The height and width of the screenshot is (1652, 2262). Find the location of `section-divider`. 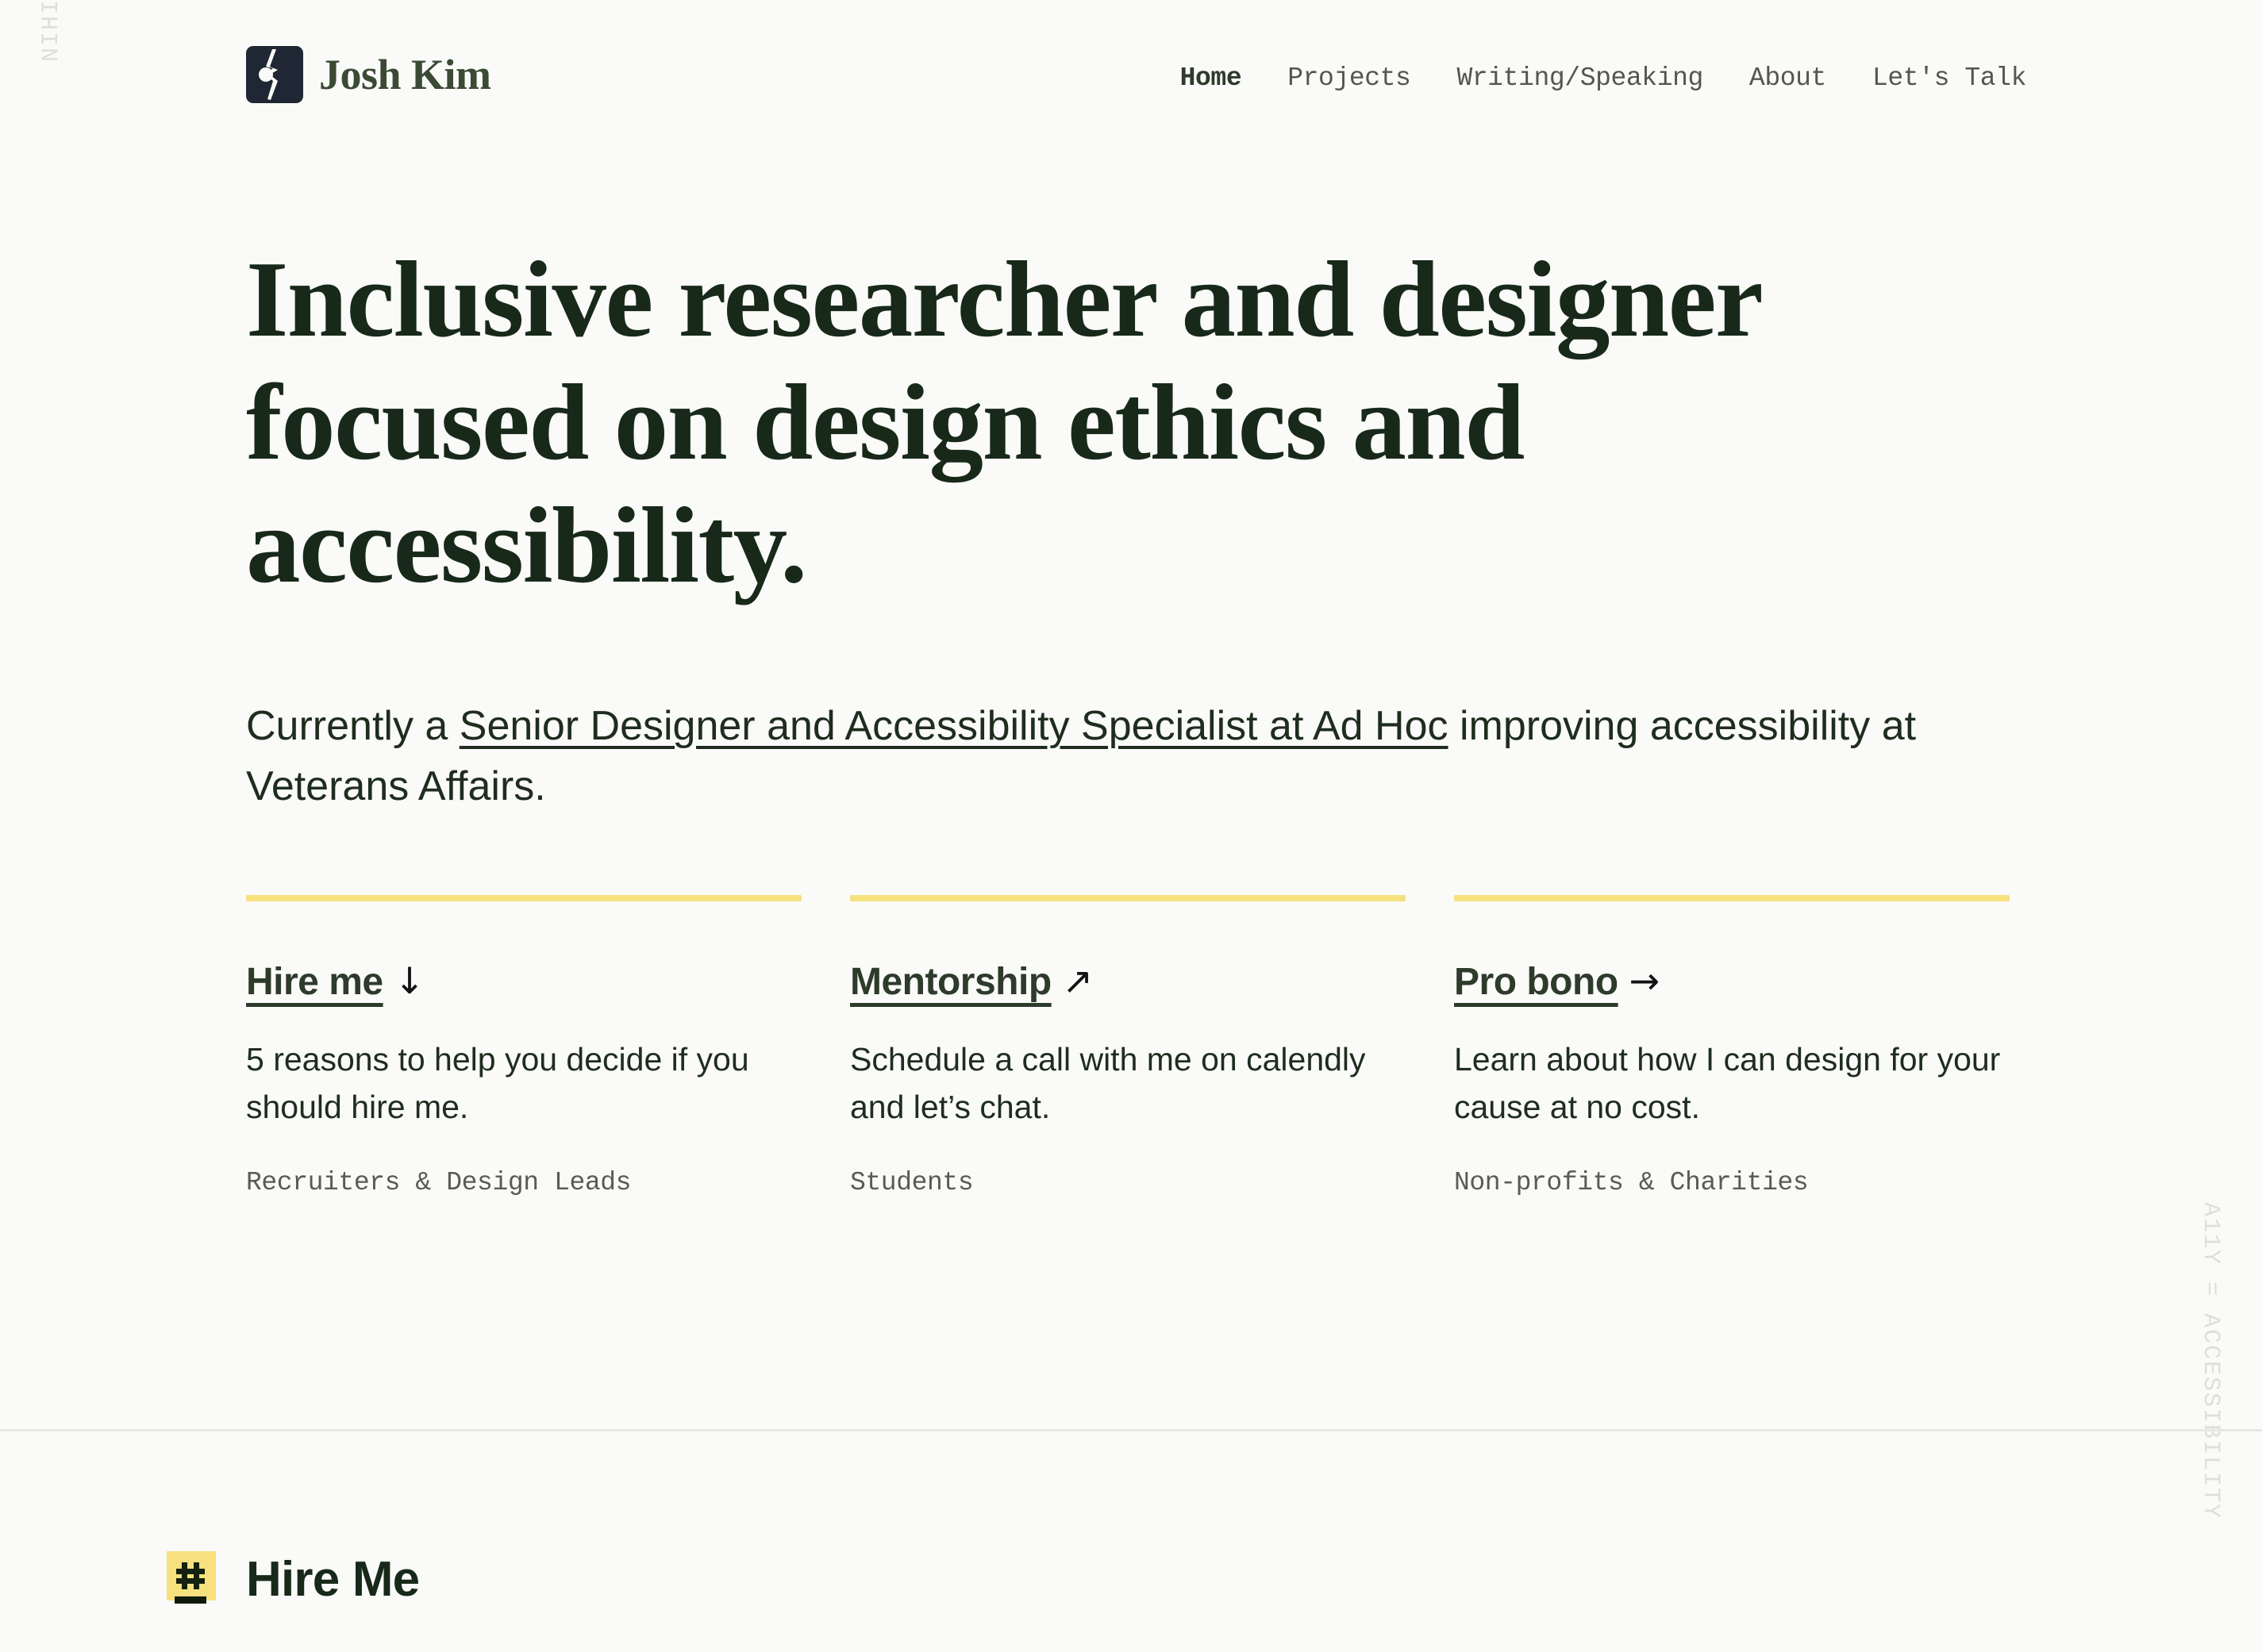

section-divider is located at coordinates (1131, 1430).